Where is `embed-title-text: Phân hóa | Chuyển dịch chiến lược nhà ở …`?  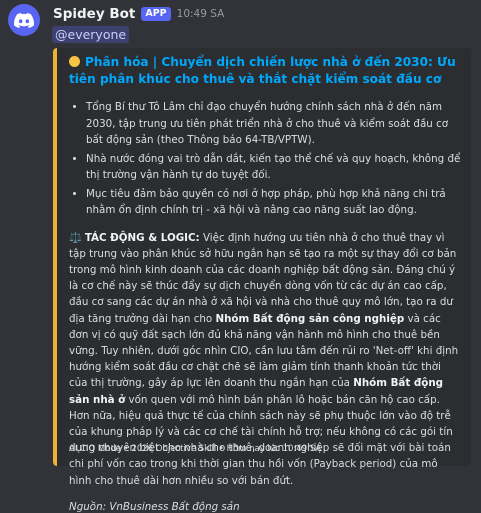
embed-title-text: Phân hóa | Chuyển dịch chiến lược nhà ở … is located at coordinates (262, 70).